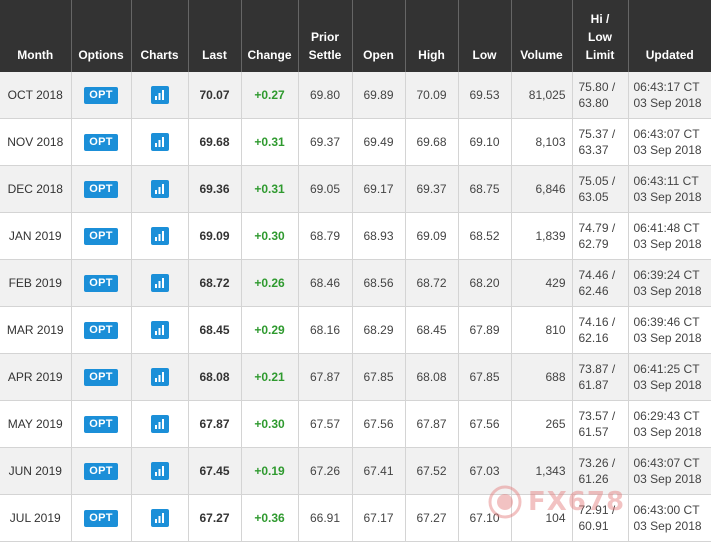 This screenshot has height=542, width=711. What do you see at coordinates (542, 283) in the screenshot?
I see `cell-volume: 429` at bounding box center [542, 283].